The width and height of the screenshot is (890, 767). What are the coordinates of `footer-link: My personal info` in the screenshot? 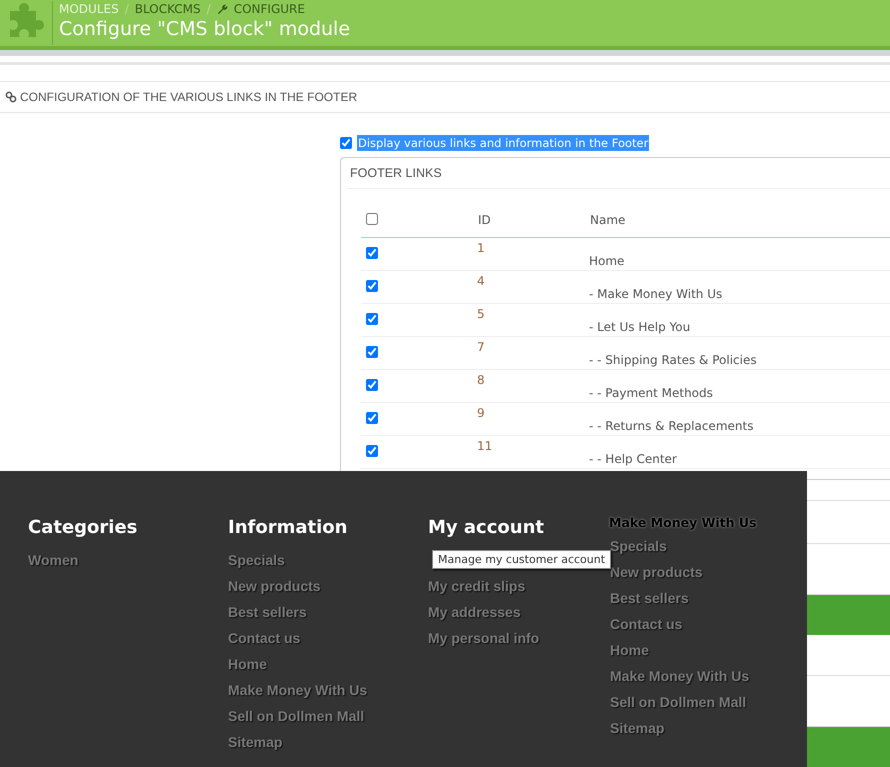 It's located at (484, 638).